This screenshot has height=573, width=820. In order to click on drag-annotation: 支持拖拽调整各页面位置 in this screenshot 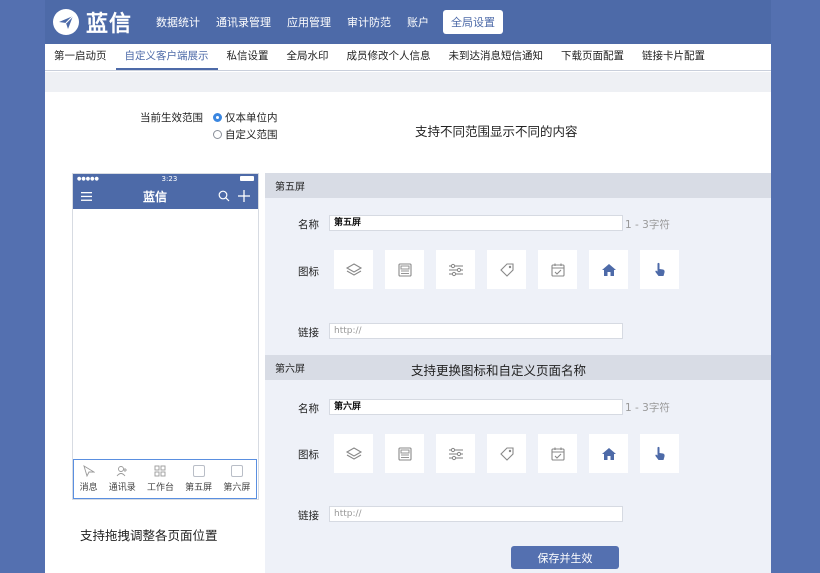, I will do `click(149, 535)`.